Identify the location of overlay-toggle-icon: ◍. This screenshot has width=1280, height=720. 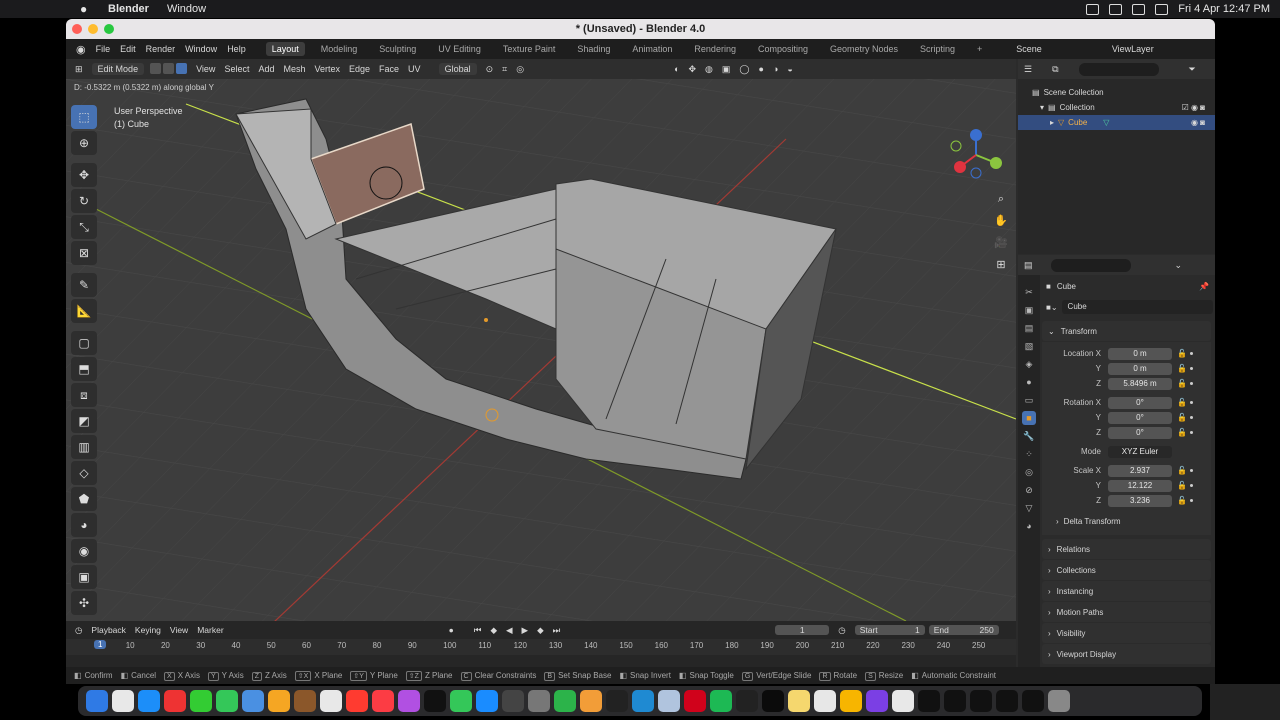
(709, 69).